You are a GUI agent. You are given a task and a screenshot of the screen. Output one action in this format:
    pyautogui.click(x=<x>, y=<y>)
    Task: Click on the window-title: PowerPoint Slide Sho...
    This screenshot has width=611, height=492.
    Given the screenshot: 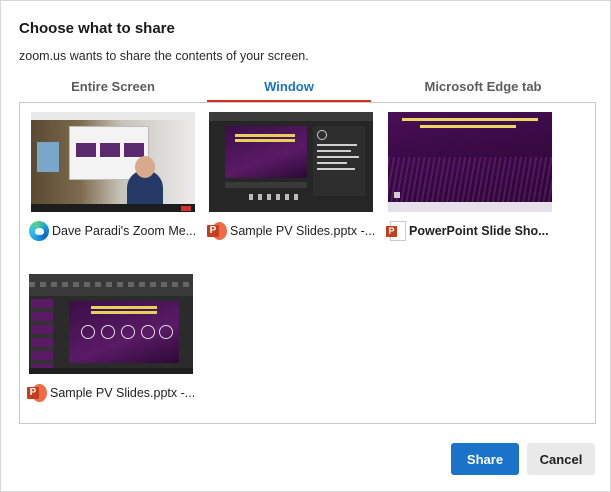 What is the action you would take?
    pyautogui.click(x=479, y=231)
    